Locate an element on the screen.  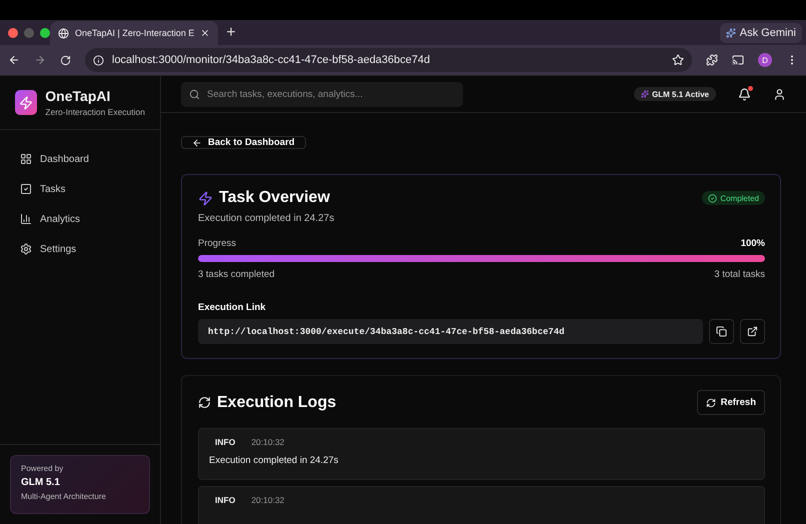
external-link-icon is located at coordinates (752, 331).